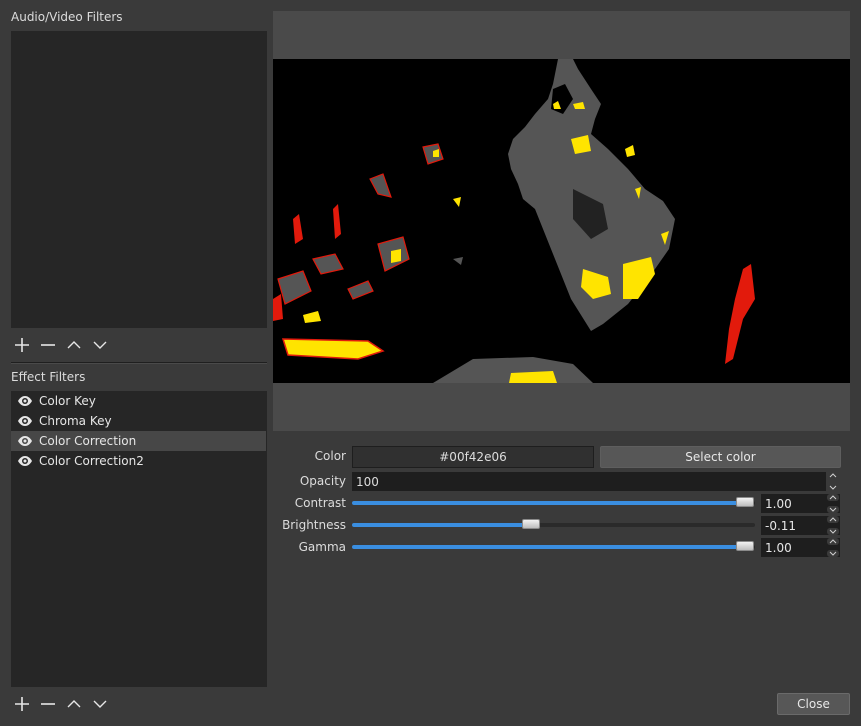 The image size is (861, 726). I want to click on add-effect-button, so click(22, 704).